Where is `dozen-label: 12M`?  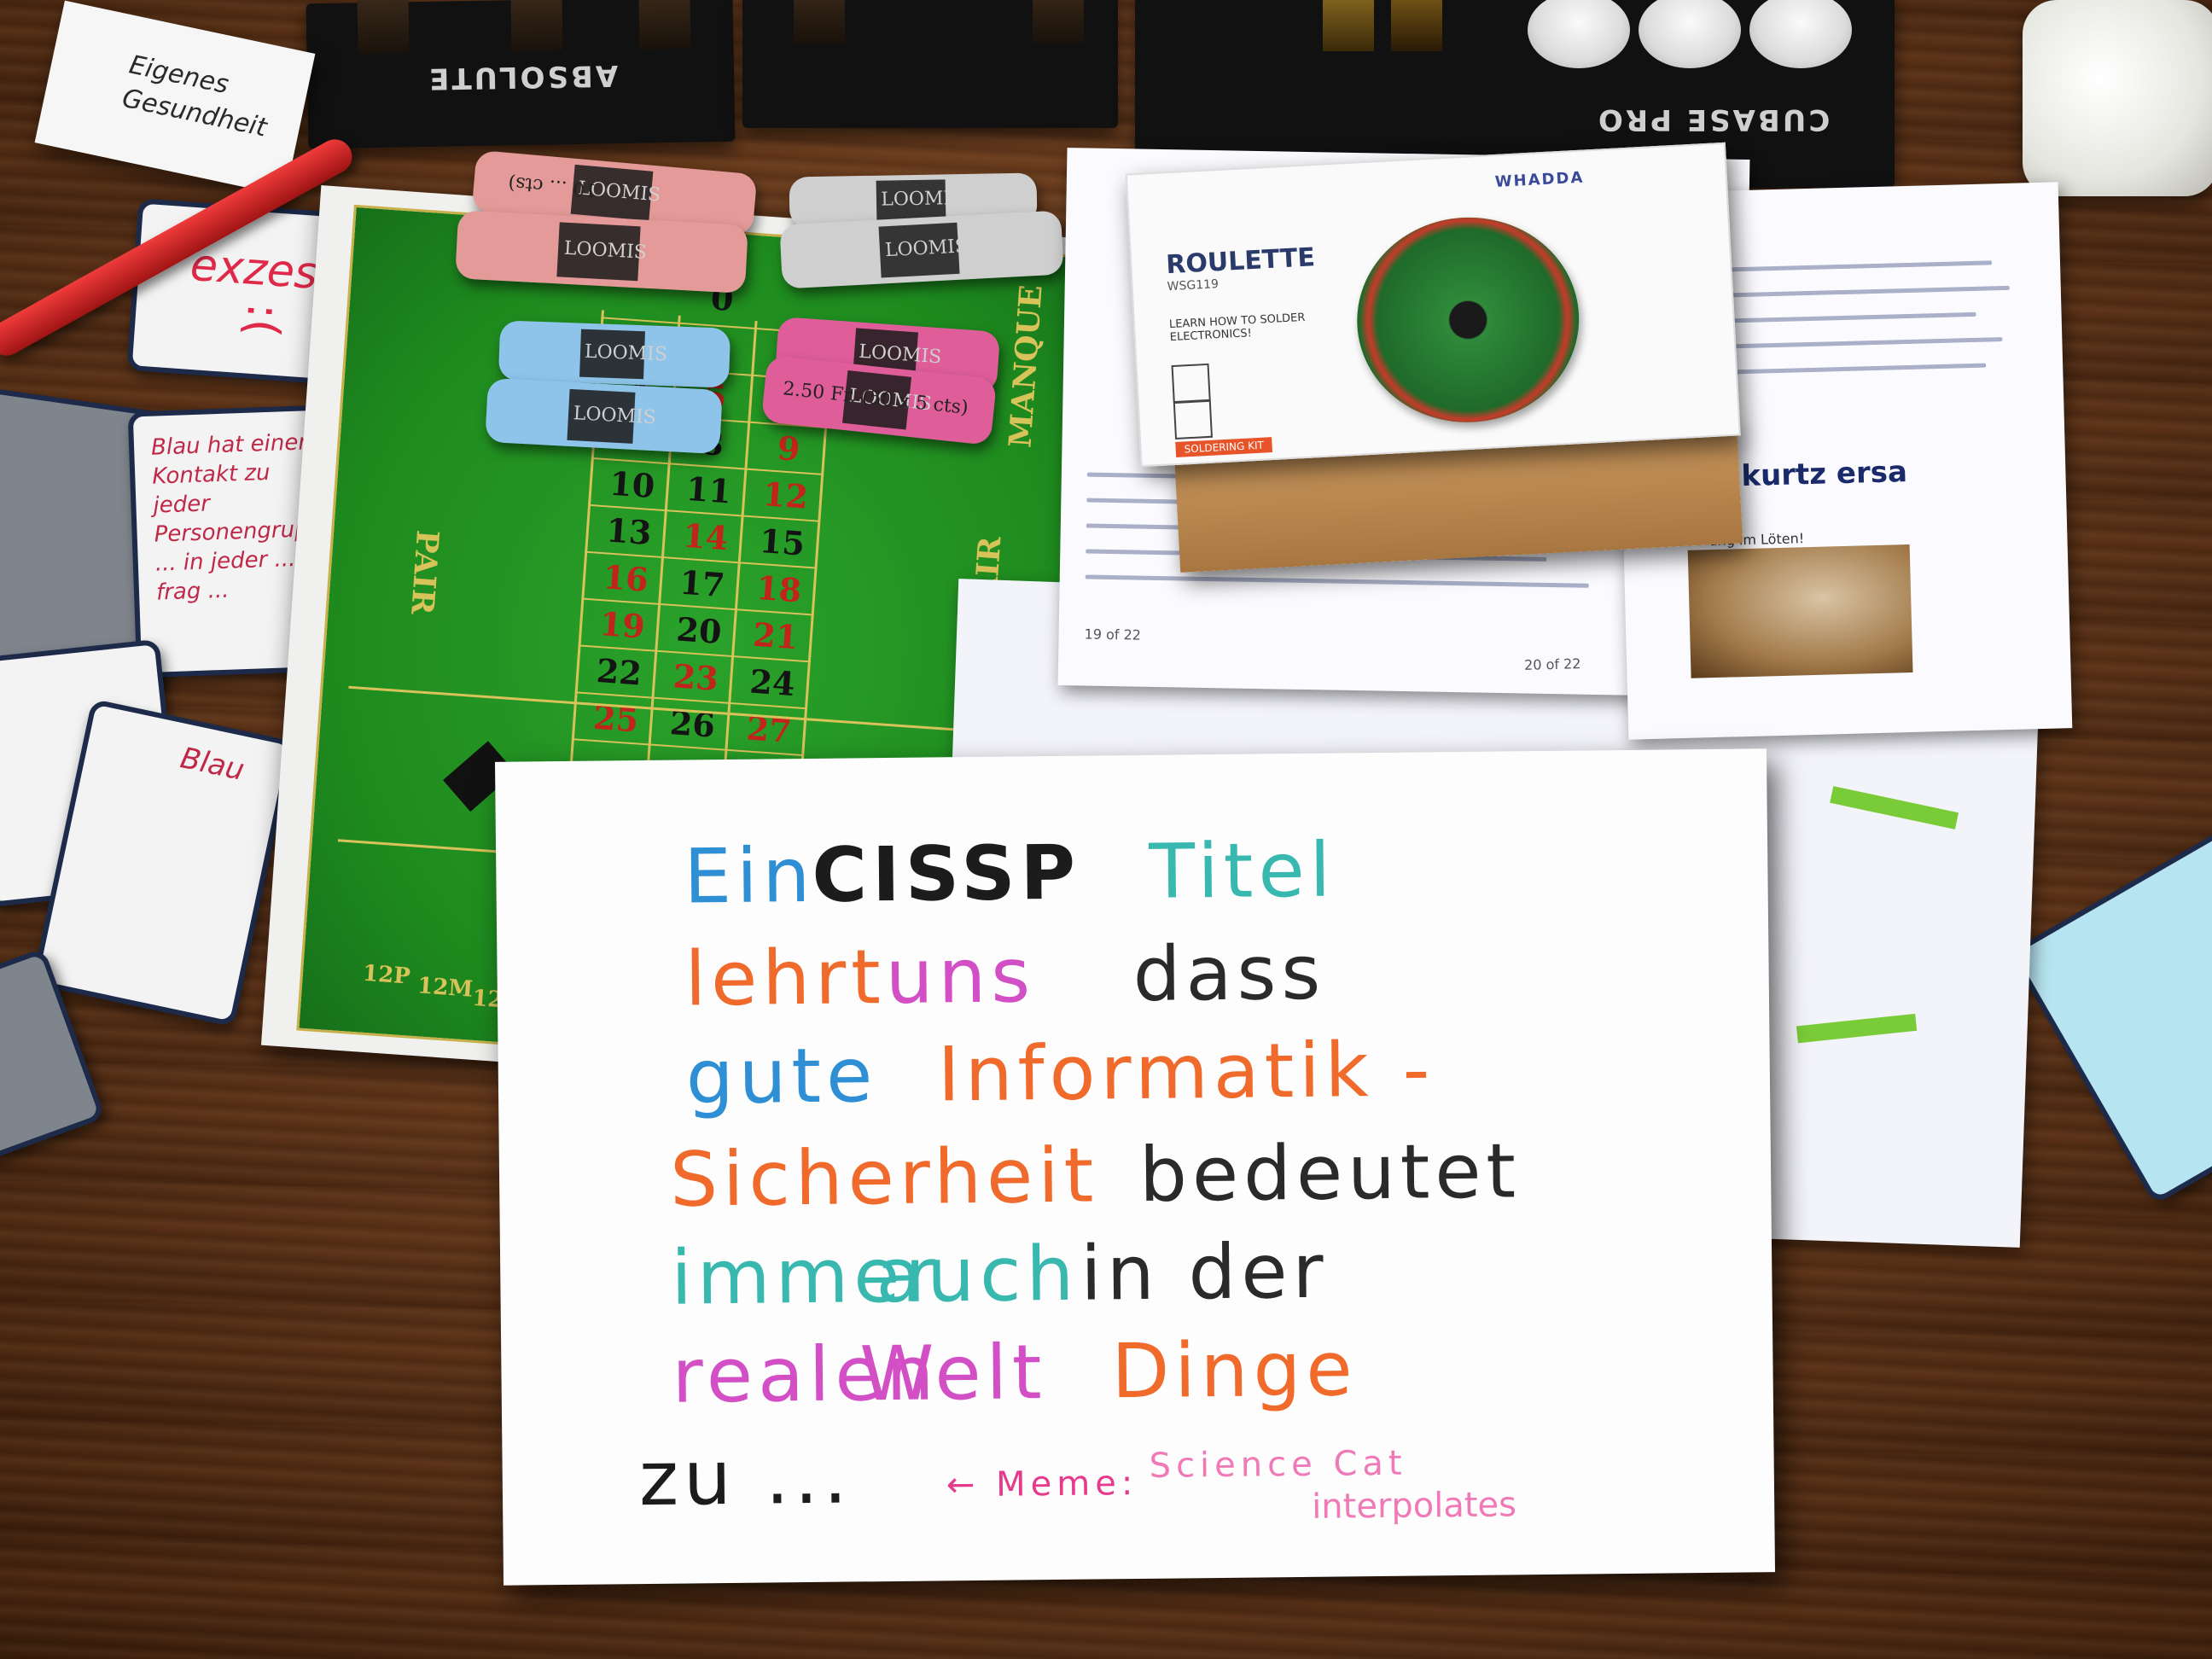
dozen-label: 12M is located at coordinates (445, 988).